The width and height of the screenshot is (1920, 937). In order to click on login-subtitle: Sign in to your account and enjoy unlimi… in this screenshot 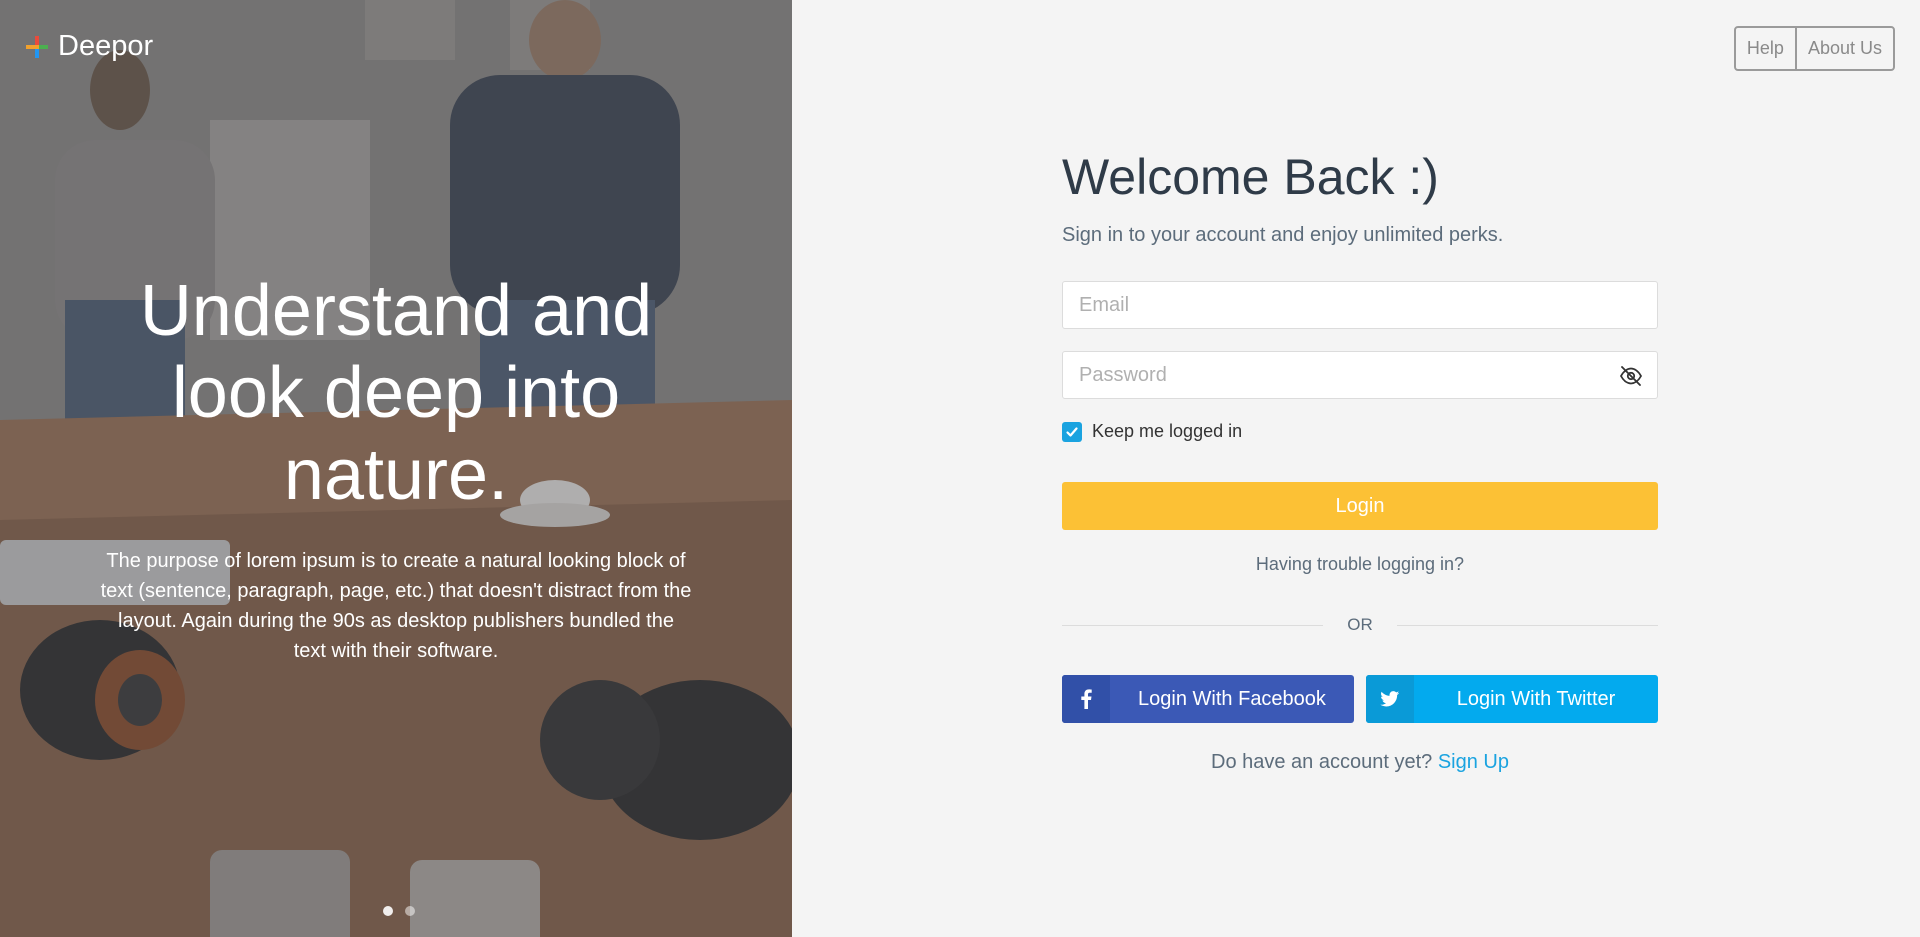, I will do `click(1283, 235)`.